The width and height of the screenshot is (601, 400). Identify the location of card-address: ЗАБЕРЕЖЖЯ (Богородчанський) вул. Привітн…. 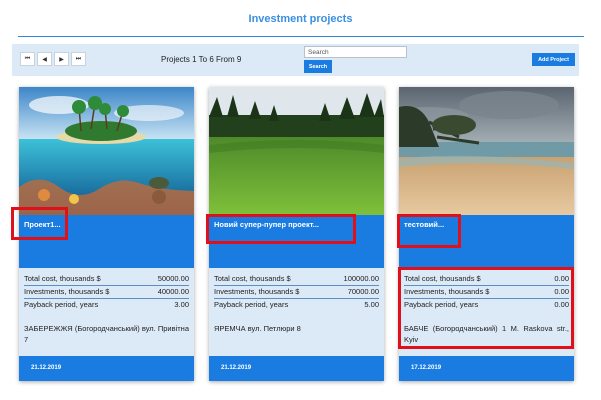
(106, 334).